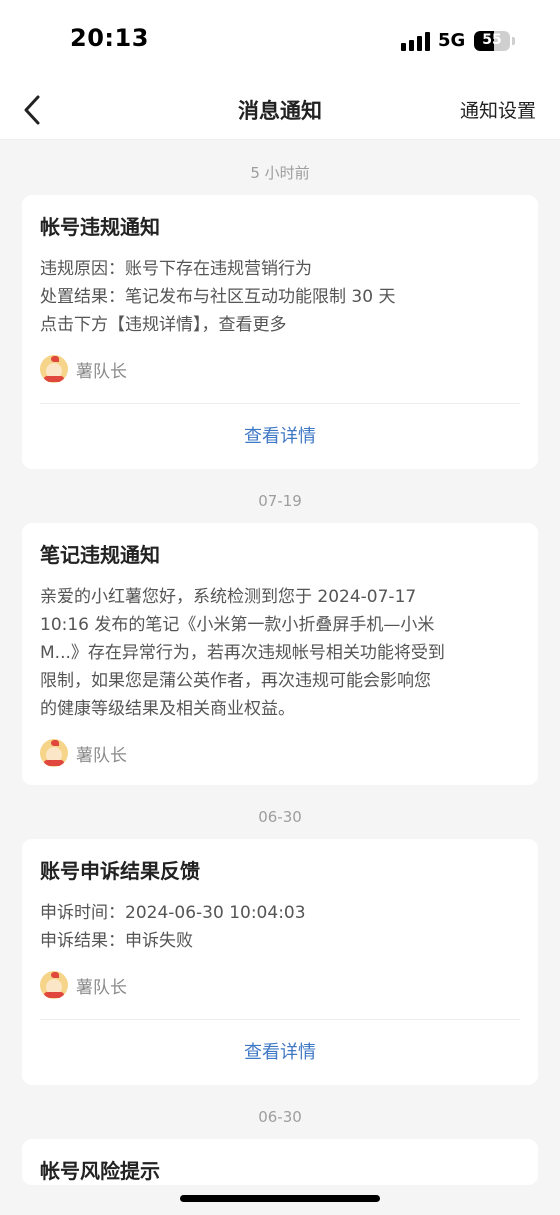  Describe the element at coordinates (120, 871) in the screenshot. I see `message-title: 账号申诉结果反馈` at that location.